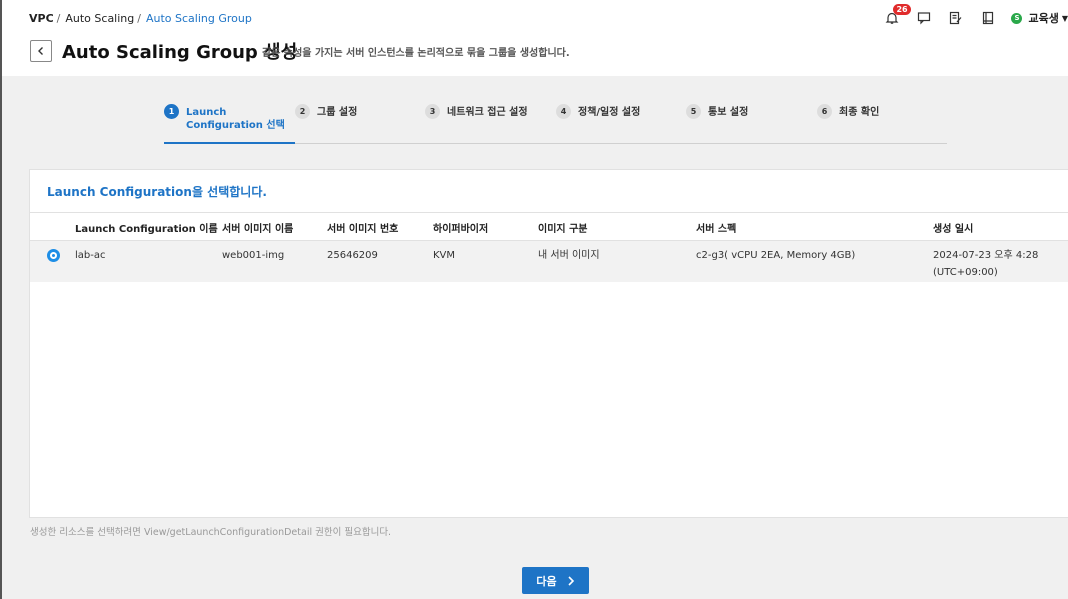  Describe the element at coordinates (235, 119) in the screenshot. I see `step-label: Launch Configuration 선택` at that location.